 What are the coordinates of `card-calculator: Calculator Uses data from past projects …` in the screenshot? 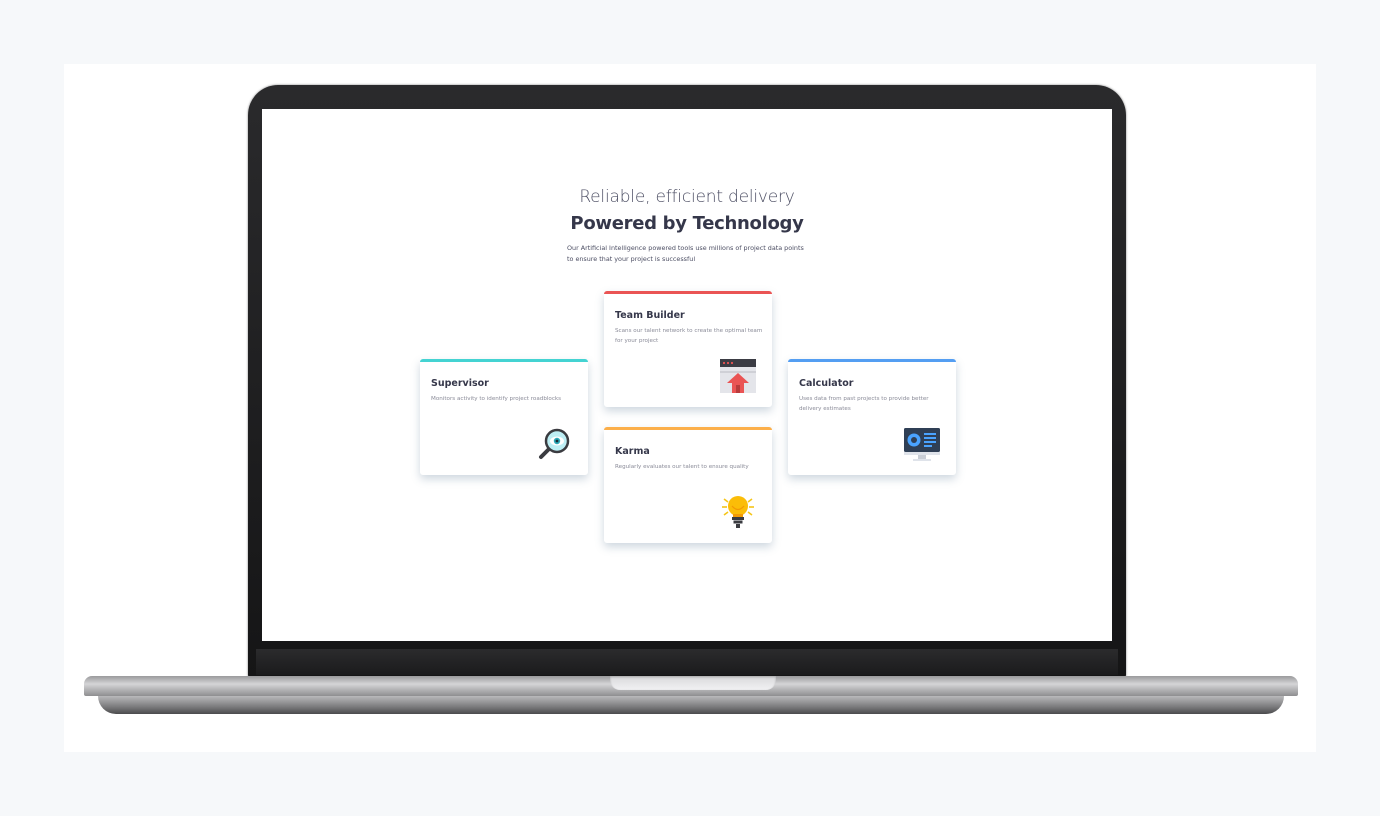 It's located at (872, 417).